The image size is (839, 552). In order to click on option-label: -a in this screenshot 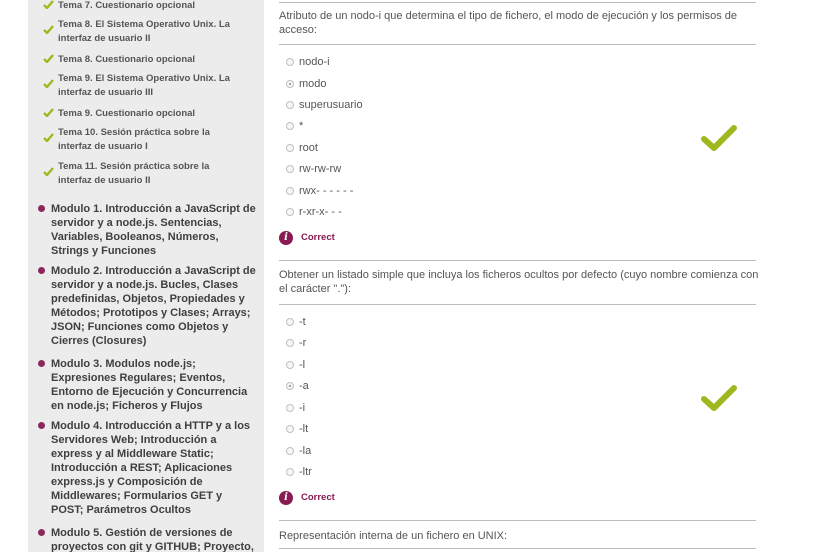, I will do `click(304, 386)`.